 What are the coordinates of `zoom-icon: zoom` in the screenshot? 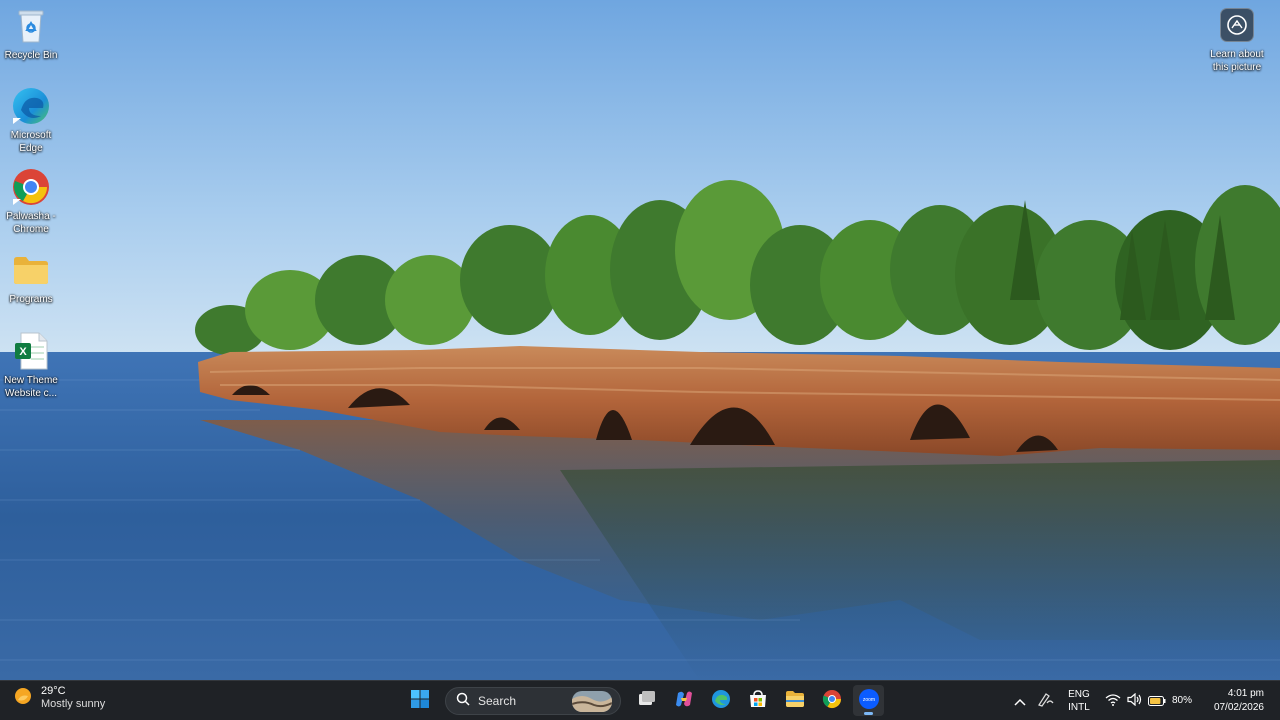 It's located at (869, 701).